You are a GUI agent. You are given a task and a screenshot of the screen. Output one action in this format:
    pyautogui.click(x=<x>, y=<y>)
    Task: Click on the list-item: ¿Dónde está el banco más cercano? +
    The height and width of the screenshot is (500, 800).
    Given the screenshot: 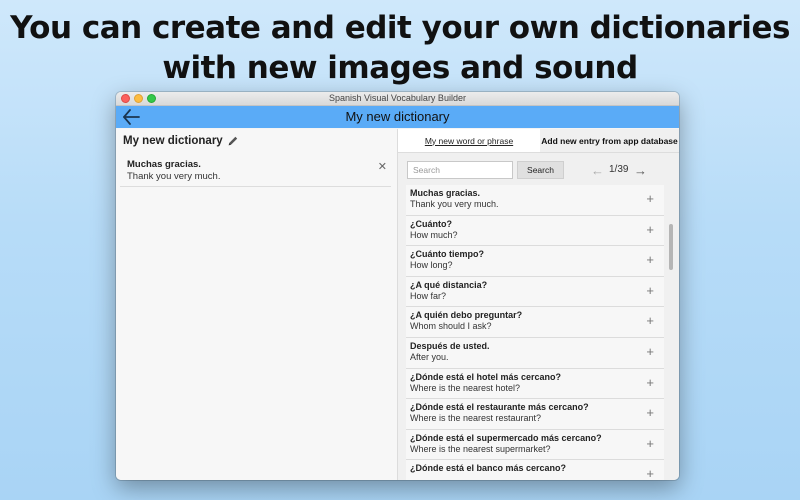 What is the action you would take?
    pyautogui.click(x=535, y=470)
    